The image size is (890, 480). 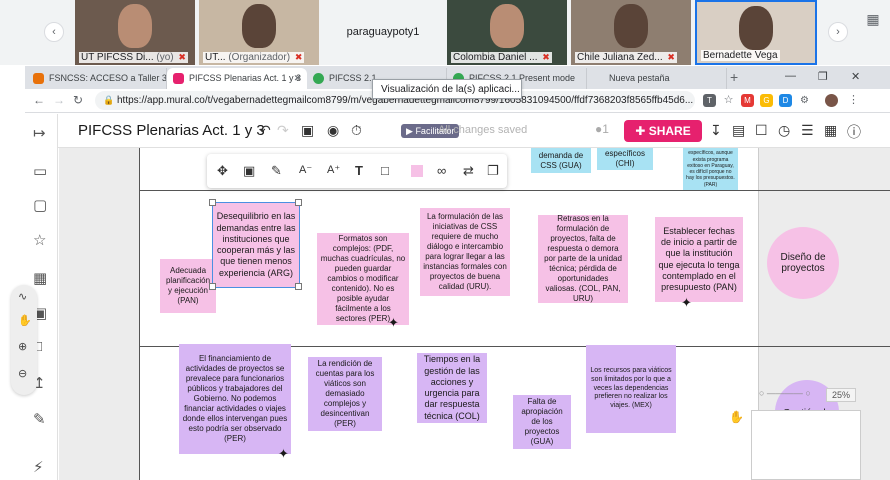 What do you see at coordinates (22, 373) in the screenshot?
I see `zoom-out-icon: ⊖` at bounding box center [22, 373].